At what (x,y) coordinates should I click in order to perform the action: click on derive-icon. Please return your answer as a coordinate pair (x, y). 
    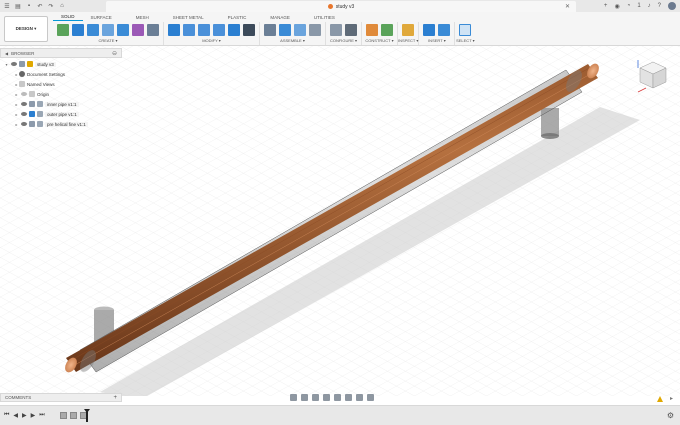
    Looking at the image, I should click on (153, 29).